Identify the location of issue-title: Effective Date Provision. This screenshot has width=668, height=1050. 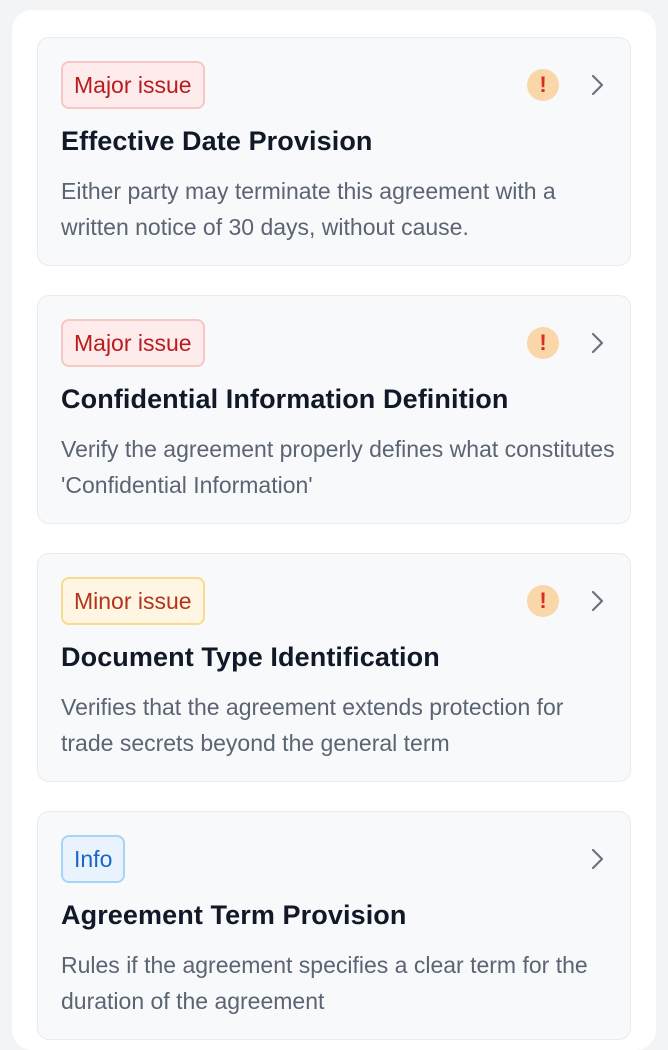
(217, 141).